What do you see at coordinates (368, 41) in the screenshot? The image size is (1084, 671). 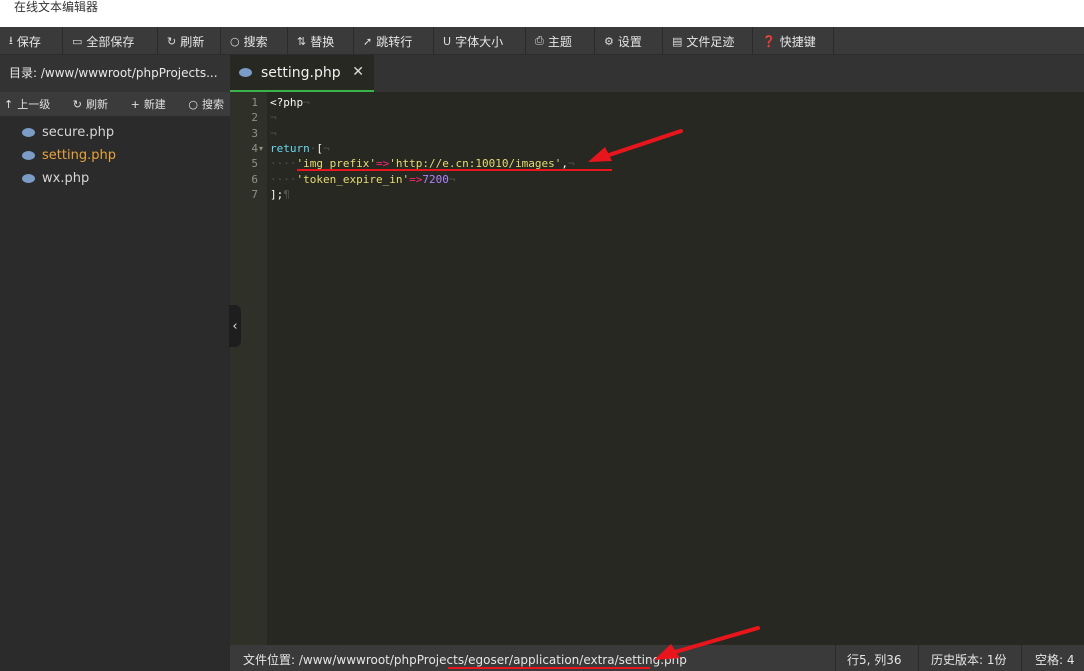 I see `goto-line-icon: ➚` at bounding box center [368, 41].